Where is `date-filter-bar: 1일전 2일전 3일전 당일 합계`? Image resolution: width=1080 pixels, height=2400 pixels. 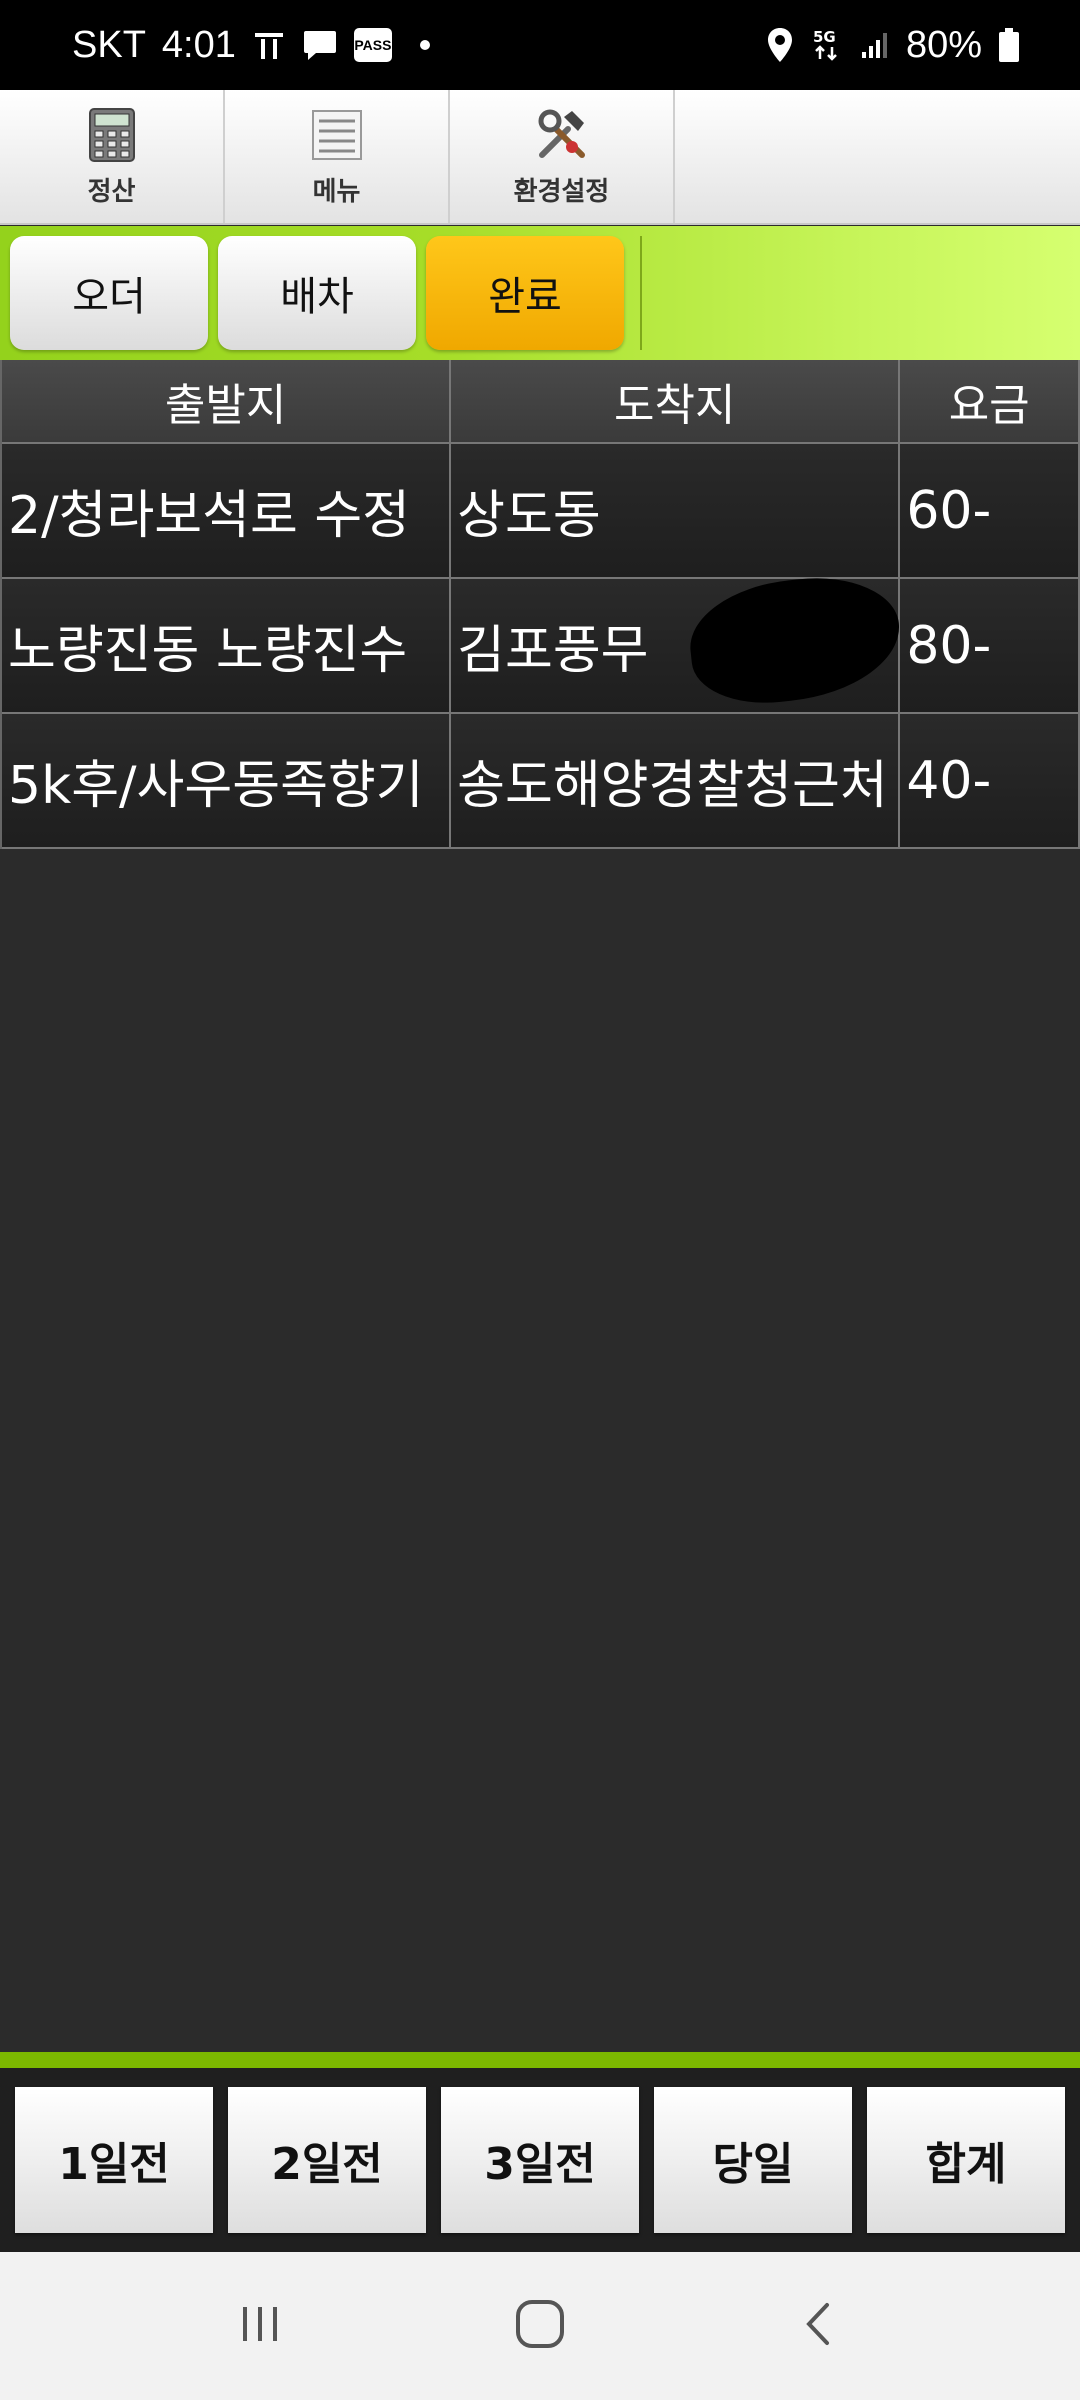 date-filter-bar: 1일전 2일전 3일전 당일 합계 is located at coordinates (540, 2152).